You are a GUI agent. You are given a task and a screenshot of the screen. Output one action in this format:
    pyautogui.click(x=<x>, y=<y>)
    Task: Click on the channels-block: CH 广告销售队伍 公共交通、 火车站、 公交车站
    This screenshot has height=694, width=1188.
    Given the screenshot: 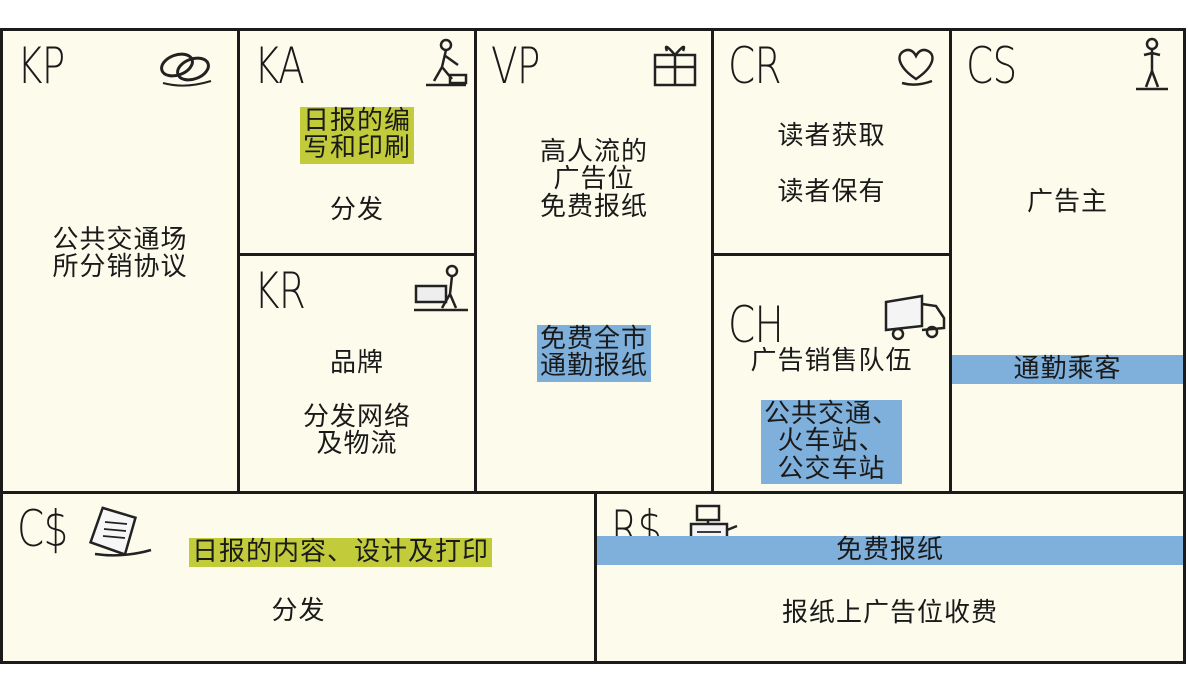 What is the action you would take?
    pyautogui.click(x=831, y=373)
    